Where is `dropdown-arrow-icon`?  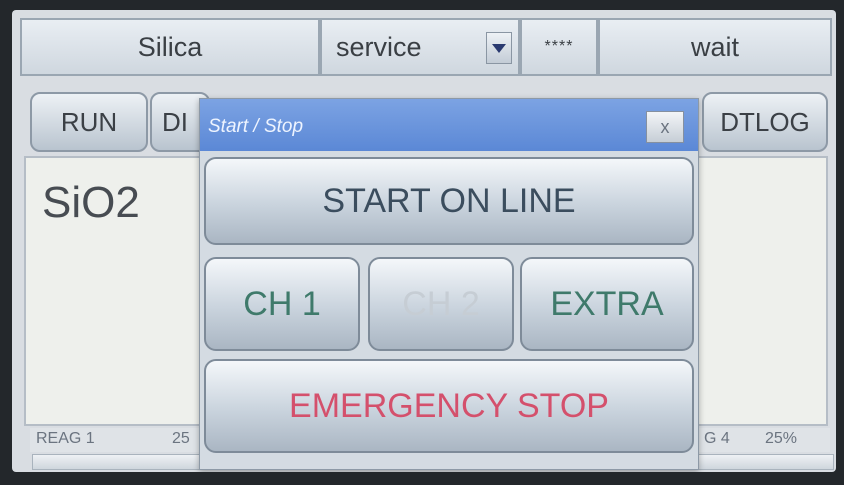 dropdown-arrow-icon is located at coordinates (499, 48).